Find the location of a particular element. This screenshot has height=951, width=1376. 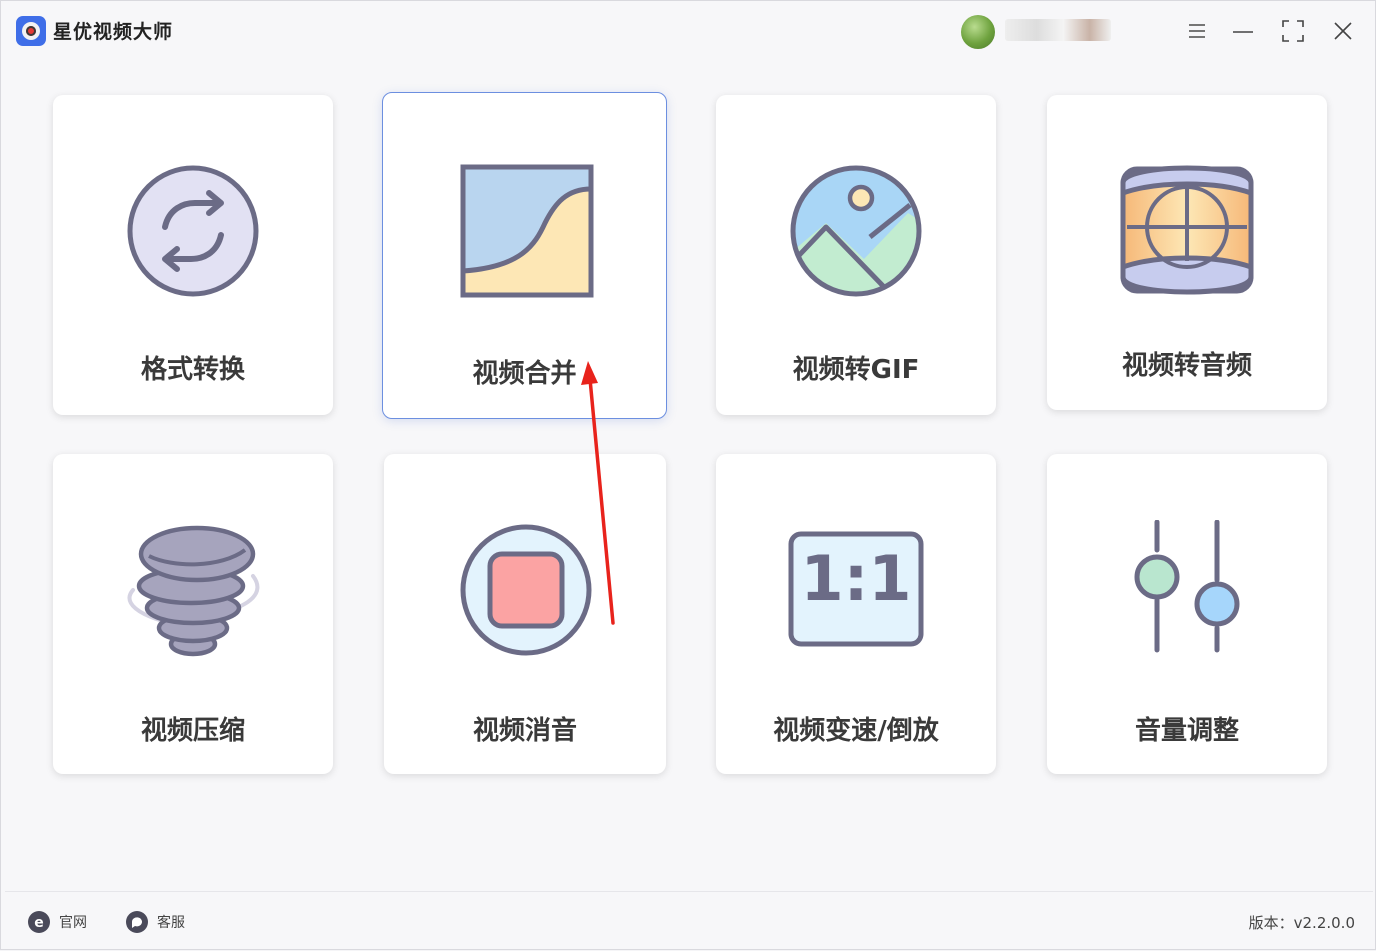

card-label: 音量调整 is located at coordinates (1186, 731).